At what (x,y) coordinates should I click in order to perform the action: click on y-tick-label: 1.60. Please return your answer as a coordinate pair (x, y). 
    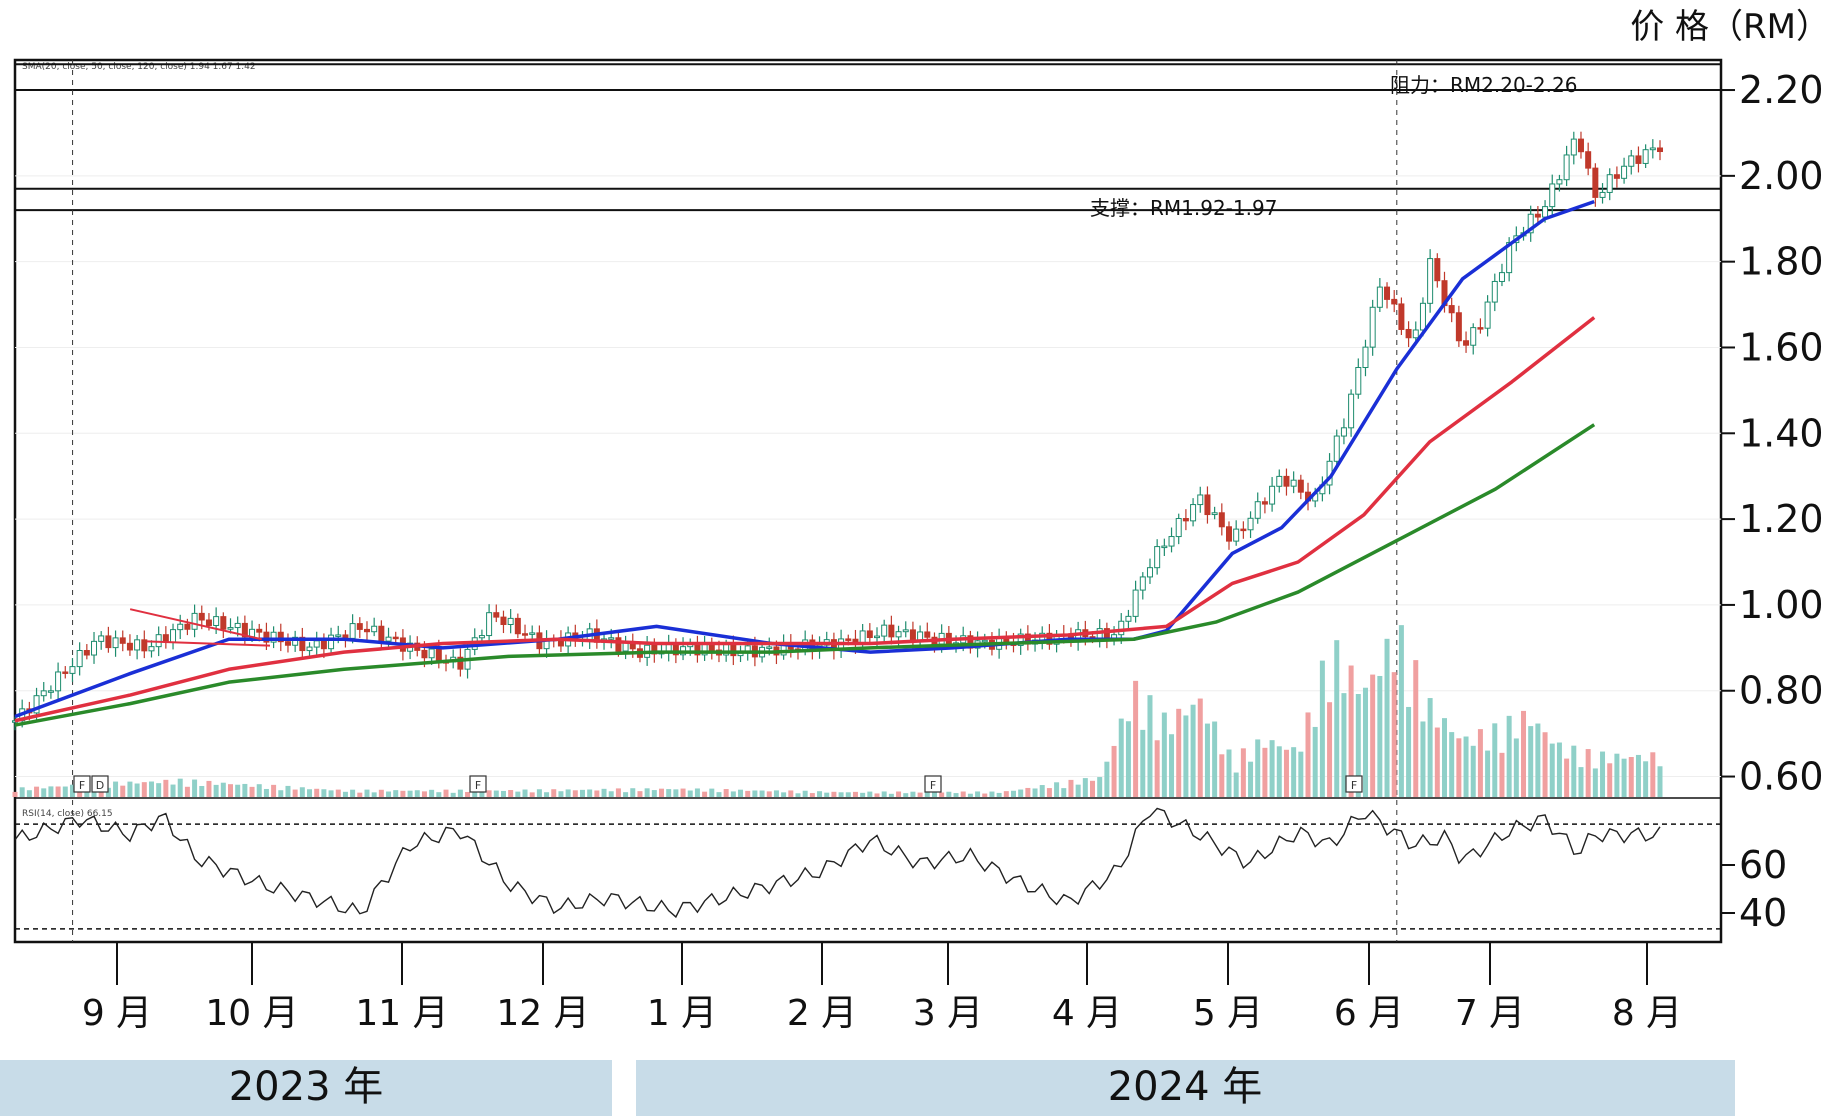
    Looking at the image, I should click on (1781, 347).